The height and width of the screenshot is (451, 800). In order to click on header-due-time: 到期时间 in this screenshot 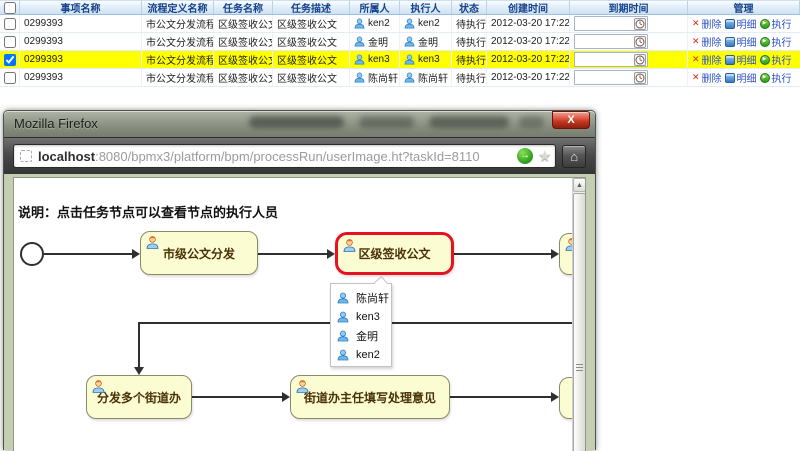, I will do `click(629, 7)`.